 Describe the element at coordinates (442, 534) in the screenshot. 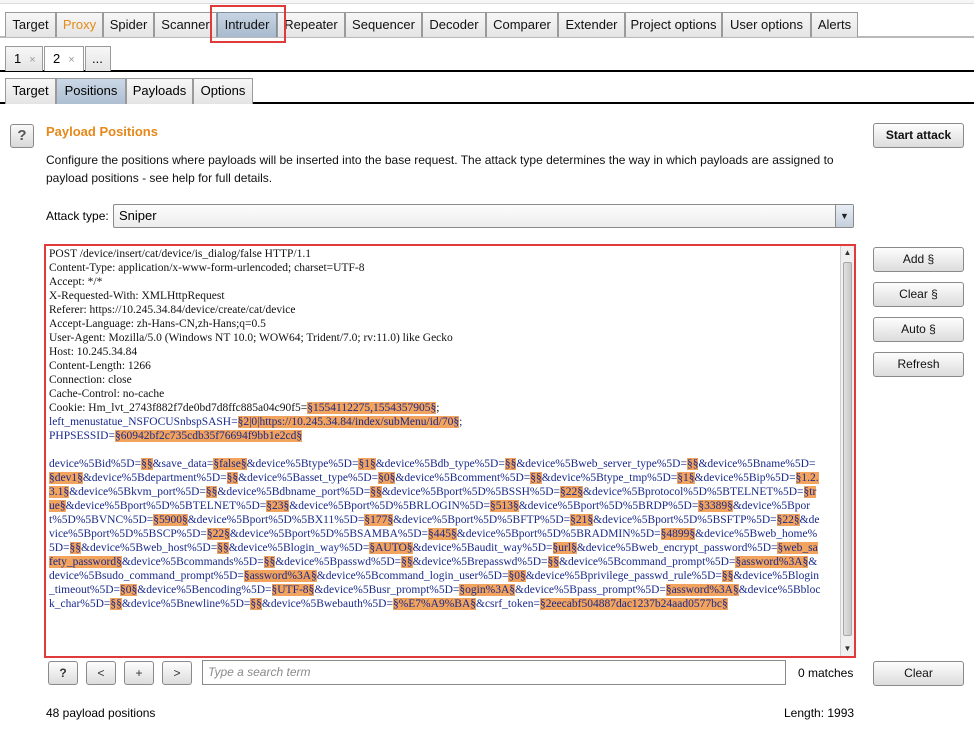

I see `payload-marker: §445§` at that location.